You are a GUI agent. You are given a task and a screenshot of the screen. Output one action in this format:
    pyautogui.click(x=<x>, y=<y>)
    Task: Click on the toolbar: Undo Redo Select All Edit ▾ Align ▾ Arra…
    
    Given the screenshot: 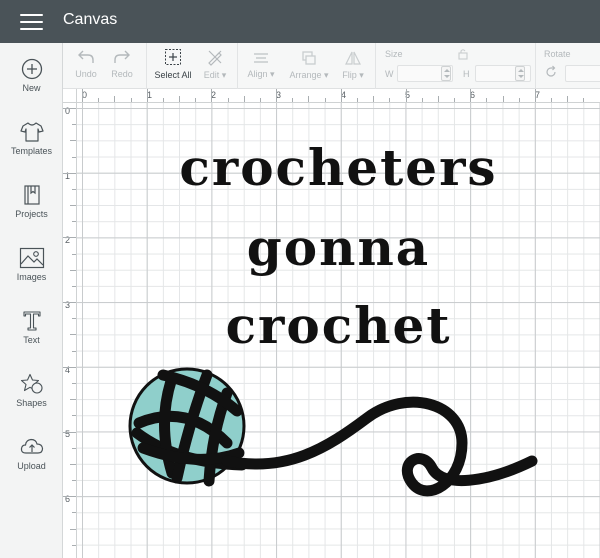 What is the action you would take?
    pyautogui.click(x=331, y=66)
    